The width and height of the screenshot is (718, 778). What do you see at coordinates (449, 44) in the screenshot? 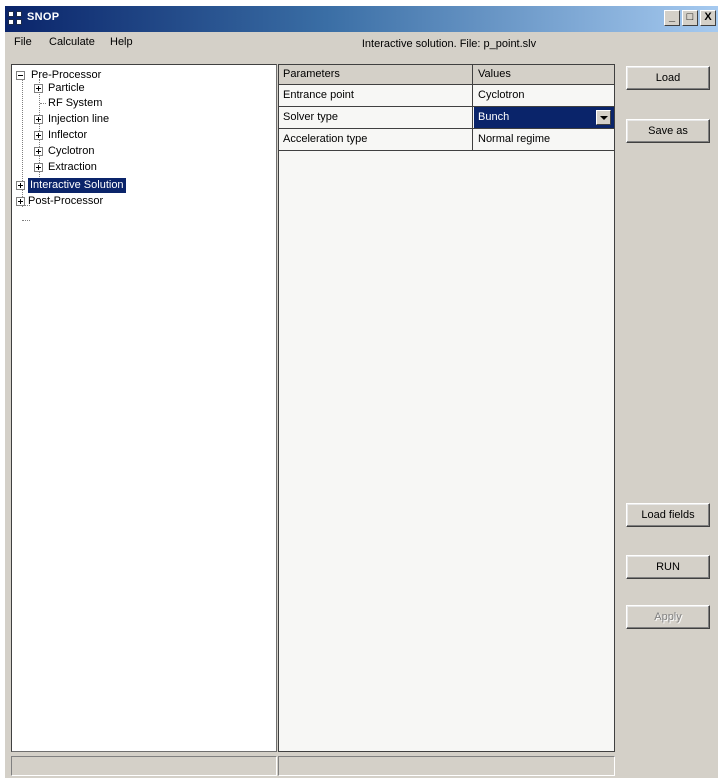
I see `solution-file-title: Interactive solution. File: p_point.slv` at bounding box center [449, 44].